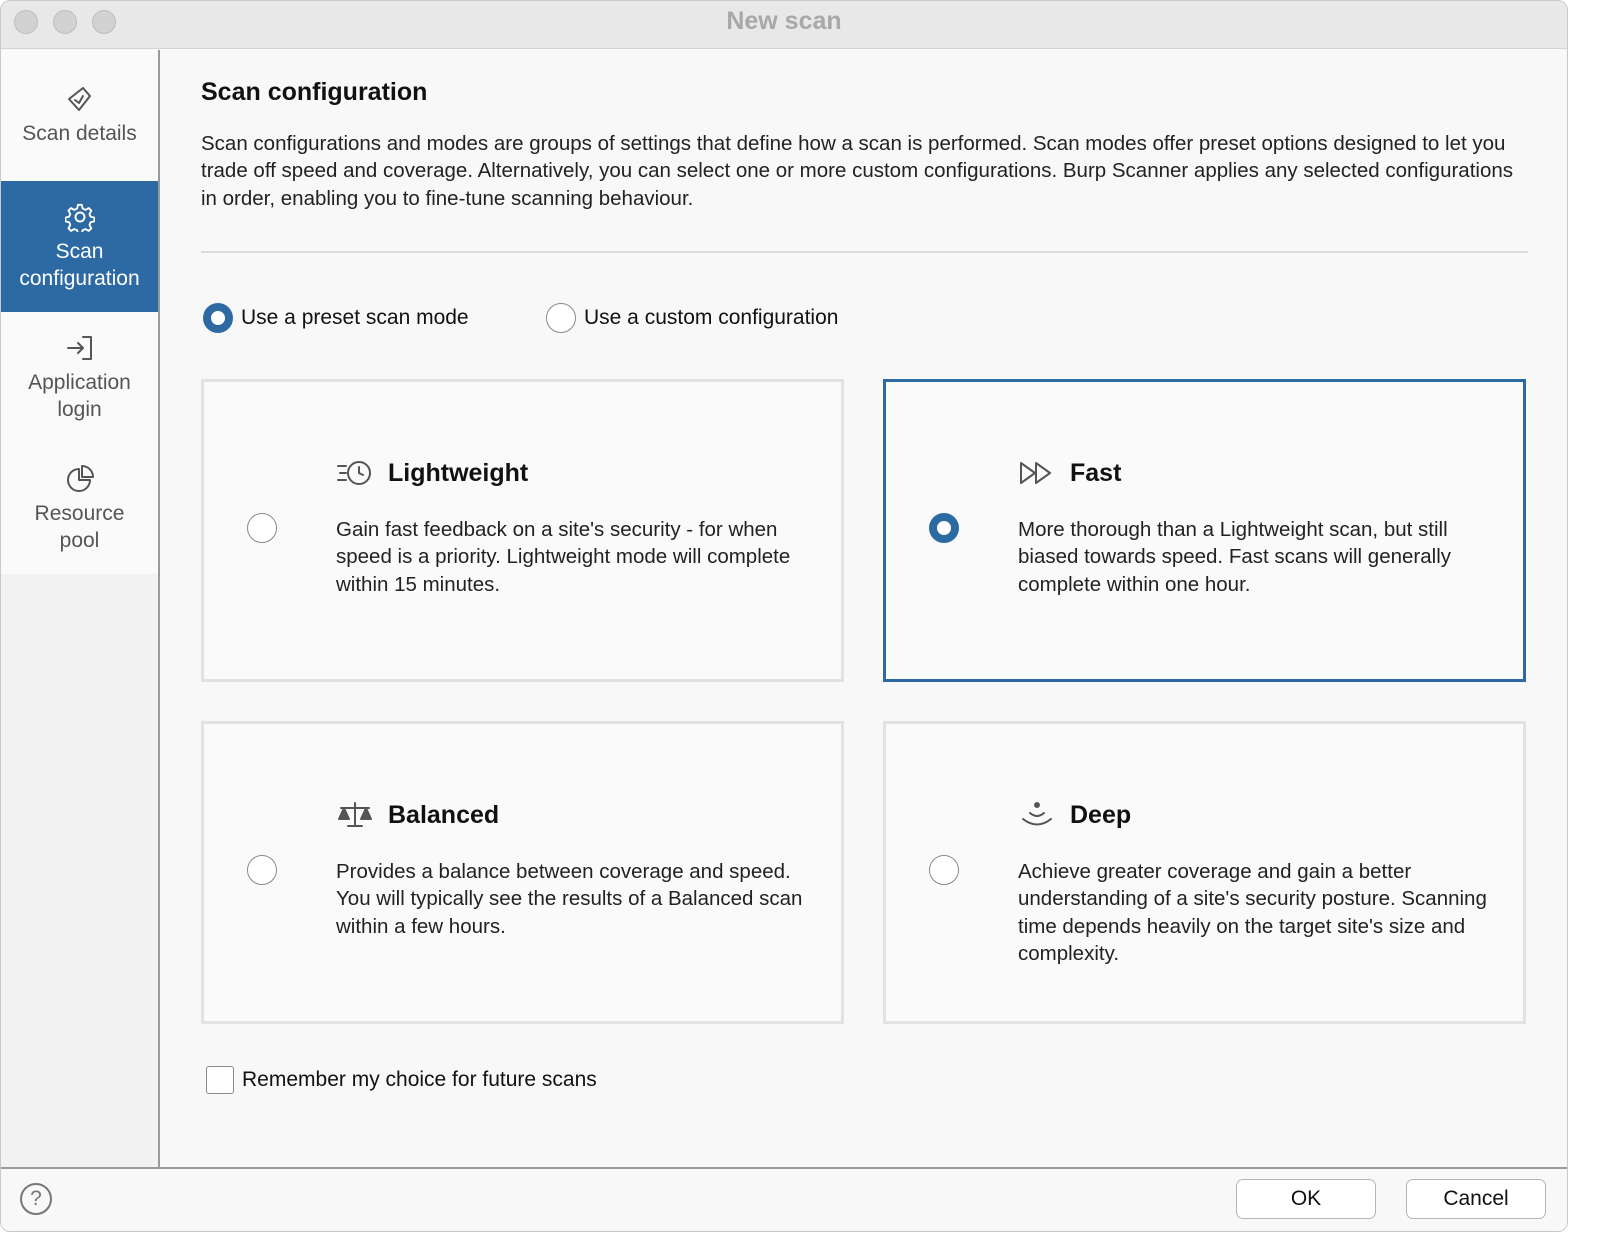 Image resolution: width=1604 pixels, height=1260 pixels. Describe the element at coordinates (444, 814) in the screenshot. I see `card-title: Balanced` at that location.